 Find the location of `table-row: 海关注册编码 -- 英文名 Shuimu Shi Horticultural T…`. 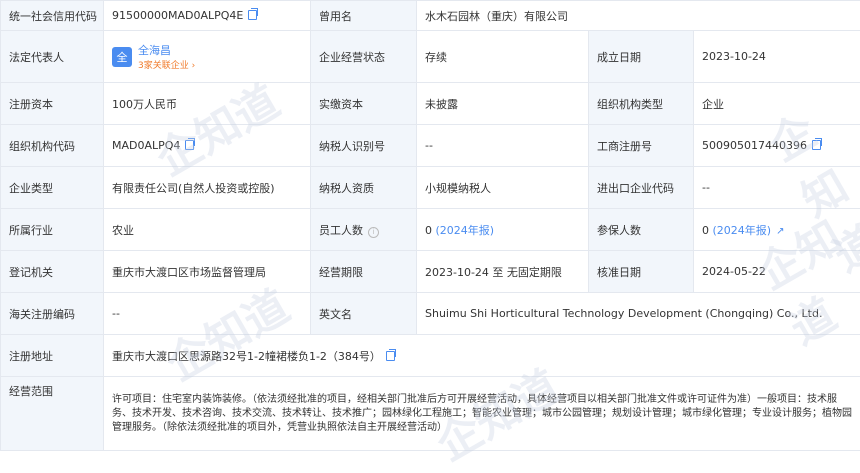

table-row: 海关注册编码 -- 英文名 Shuimu Shi Horticultural T… is located at coordinates (430, 314).